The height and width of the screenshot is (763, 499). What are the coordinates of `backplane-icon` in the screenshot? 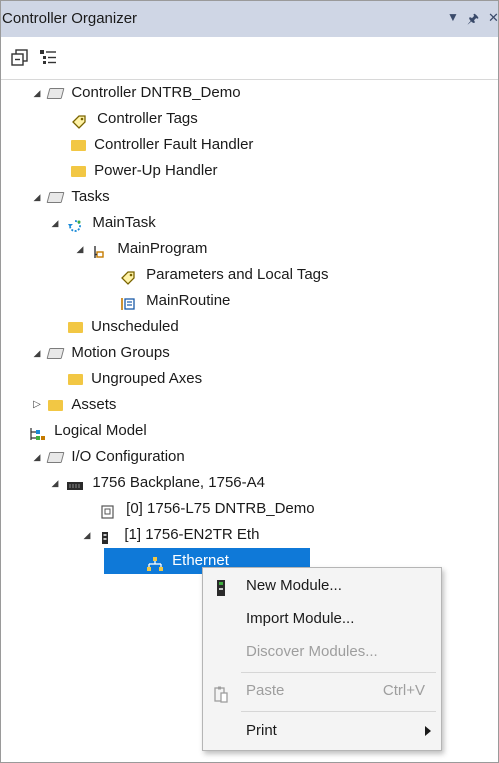 It's located at (75, 483).